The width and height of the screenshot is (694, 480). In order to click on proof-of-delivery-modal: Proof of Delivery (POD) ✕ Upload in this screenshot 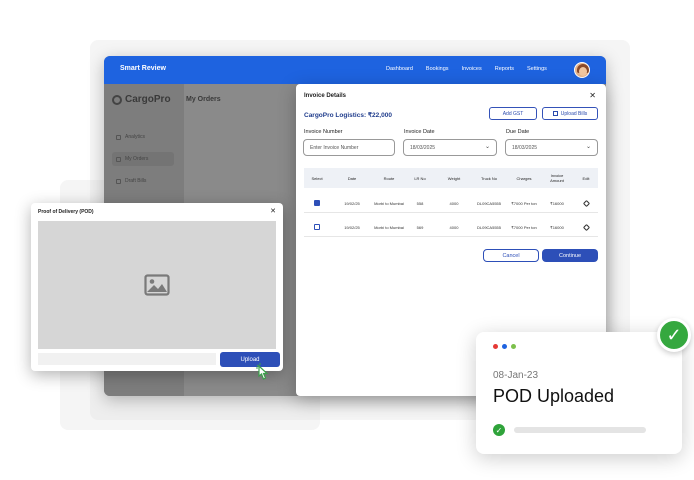, I will do `click(157, 287)`.